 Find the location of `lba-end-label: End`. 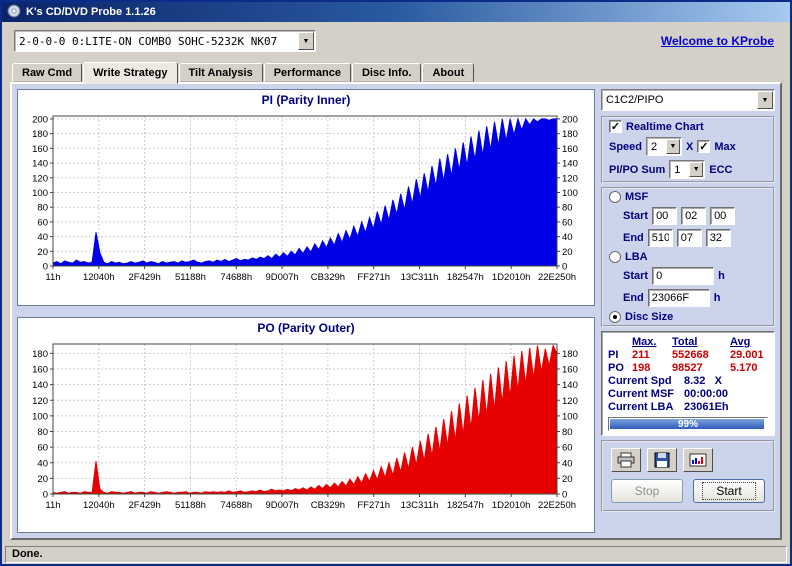

lba-end-label: End is located at coordinates (633, 298).